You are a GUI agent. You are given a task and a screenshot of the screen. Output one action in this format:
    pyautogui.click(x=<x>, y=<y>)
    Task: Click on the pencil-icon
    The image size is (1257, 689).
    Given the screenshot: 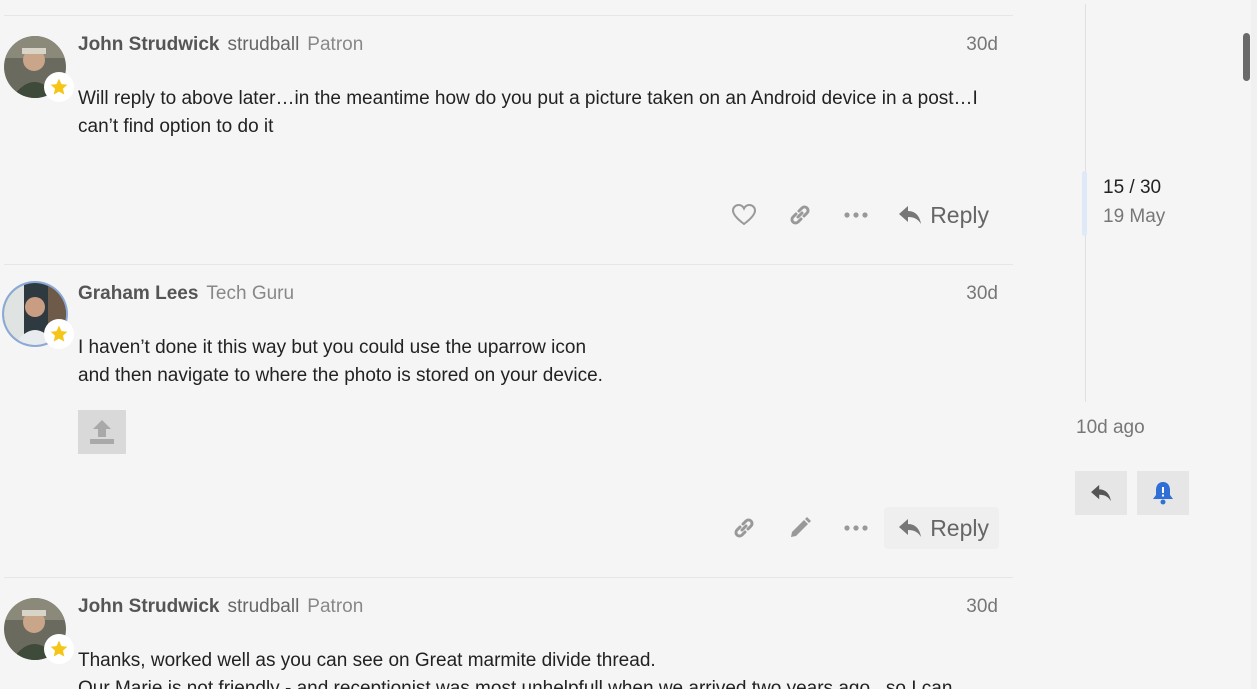 What is the action you would take?
    pyautogui.click(x=801, y=527)
    